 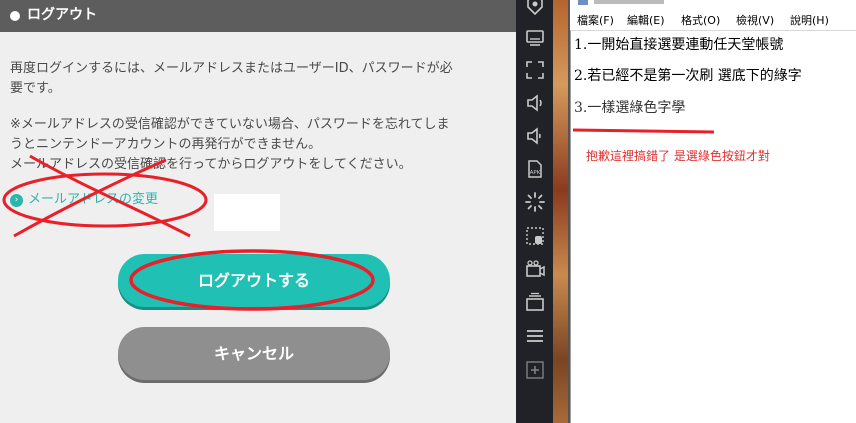 What do you see at coordinates (535, 173) in the screenshot?
I see `svg-text: APK` at bounding box center [535, 173].